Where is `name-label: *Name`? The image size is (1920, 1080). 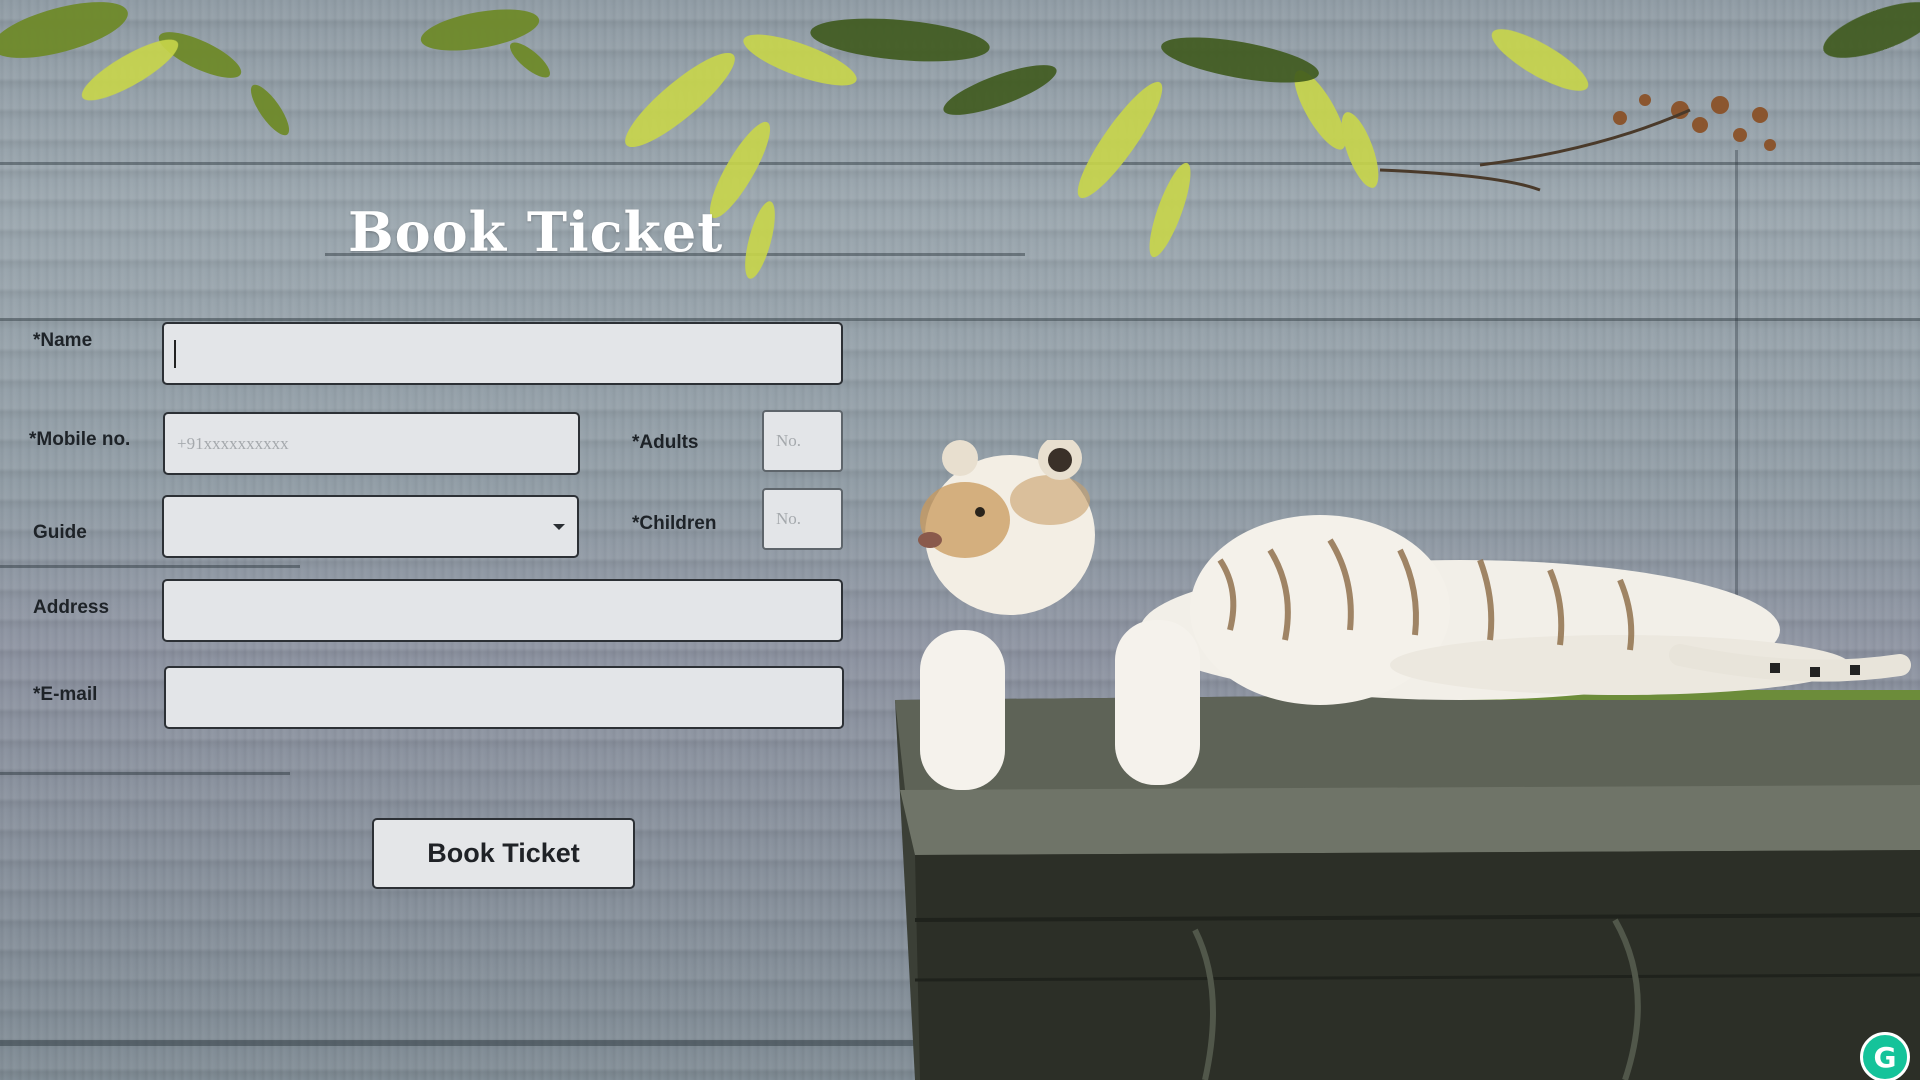 name-label: *Name is located at coordinates (63, 340).